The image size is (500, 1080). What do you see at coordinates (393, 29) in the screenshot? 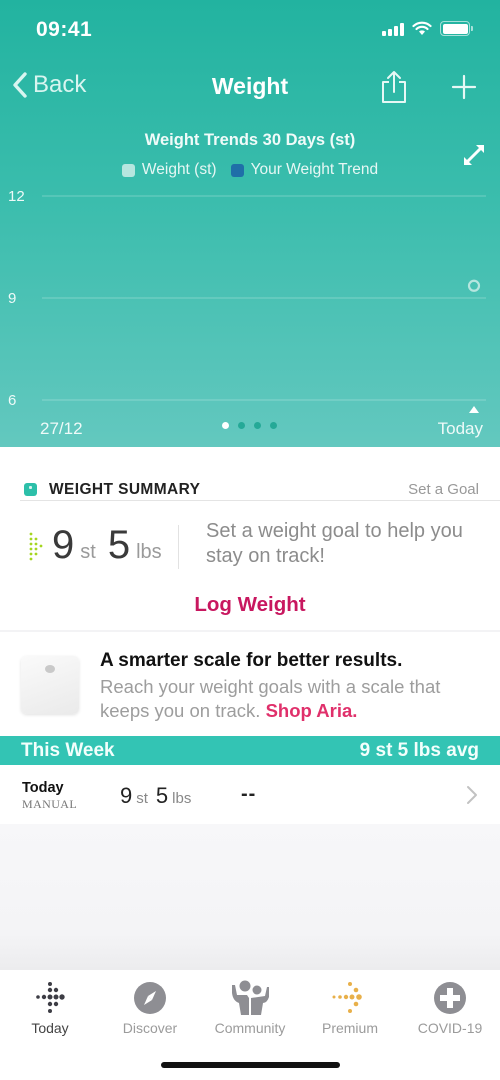
I see `cellular-signal-icon` at bounding box center [393, 29].